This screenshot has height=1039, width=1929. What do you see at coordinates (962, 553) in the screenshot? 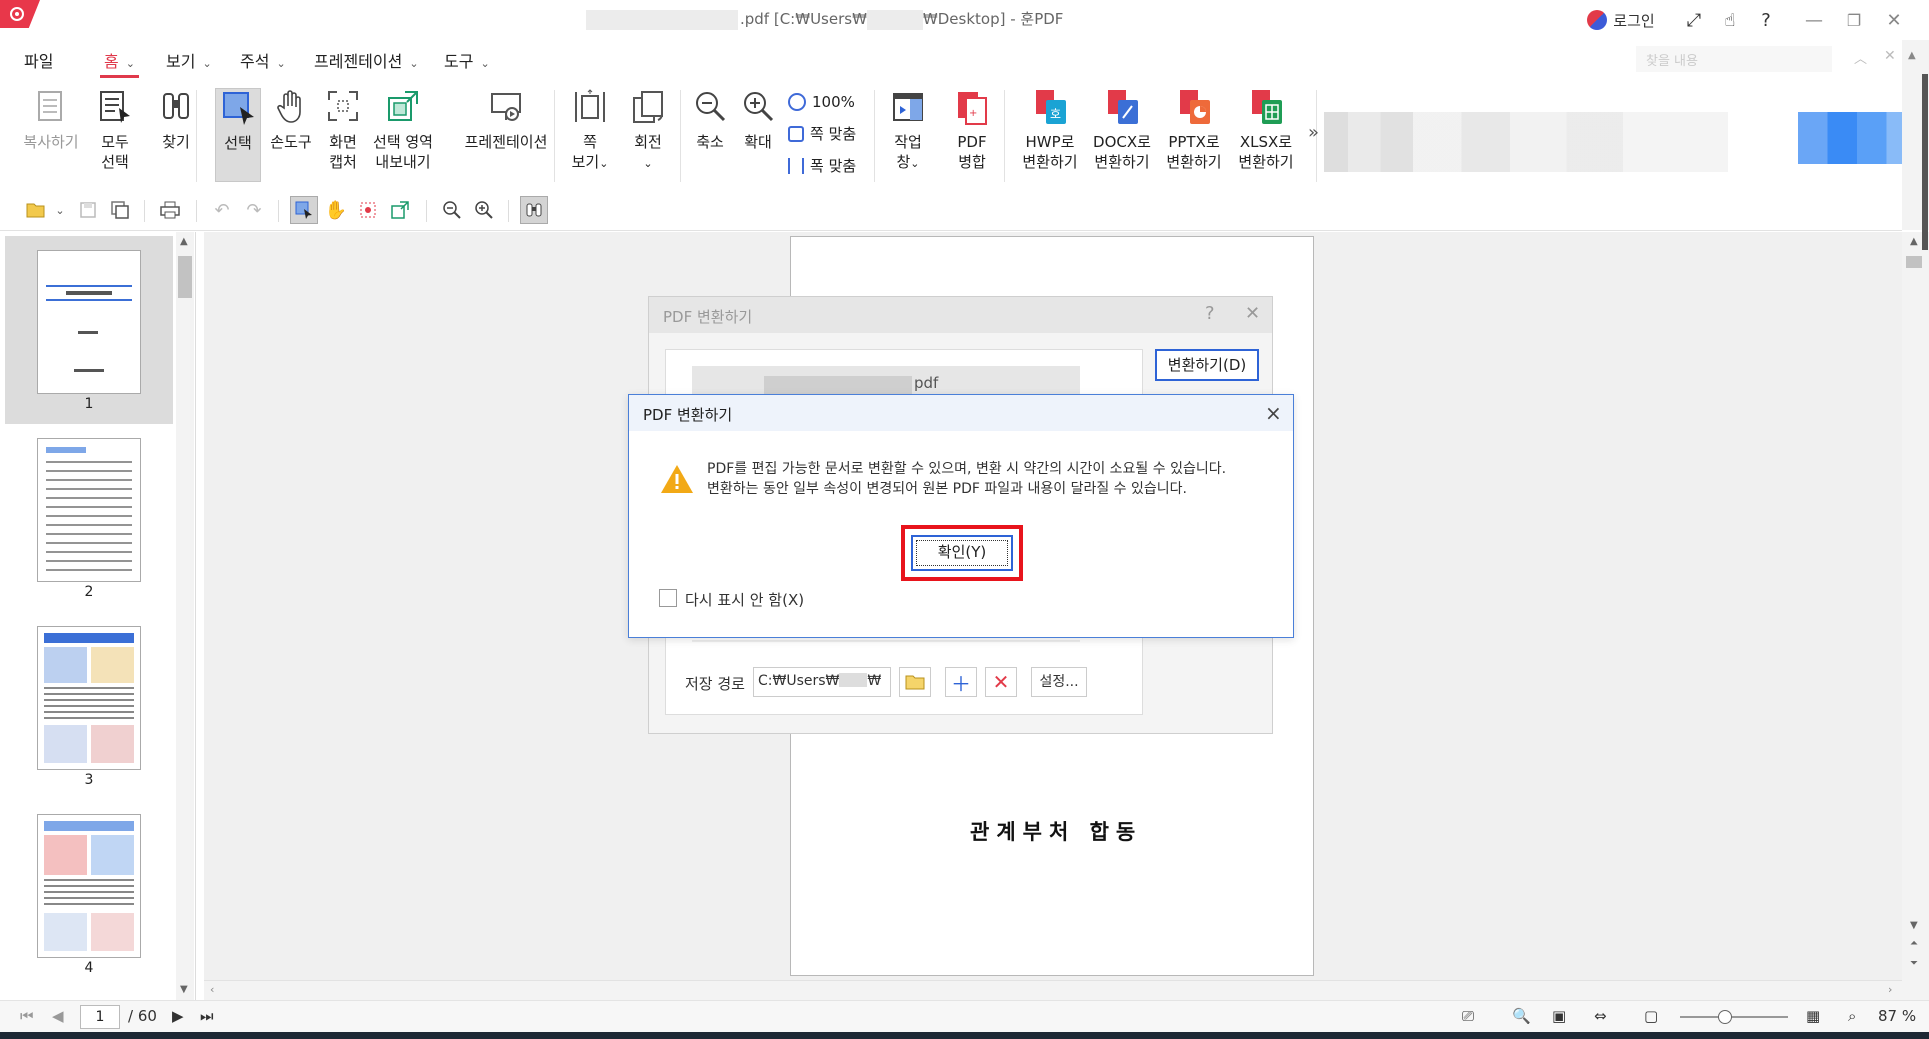
I see `ok-button: 확인(Y)` at bounding box center [962, 553].